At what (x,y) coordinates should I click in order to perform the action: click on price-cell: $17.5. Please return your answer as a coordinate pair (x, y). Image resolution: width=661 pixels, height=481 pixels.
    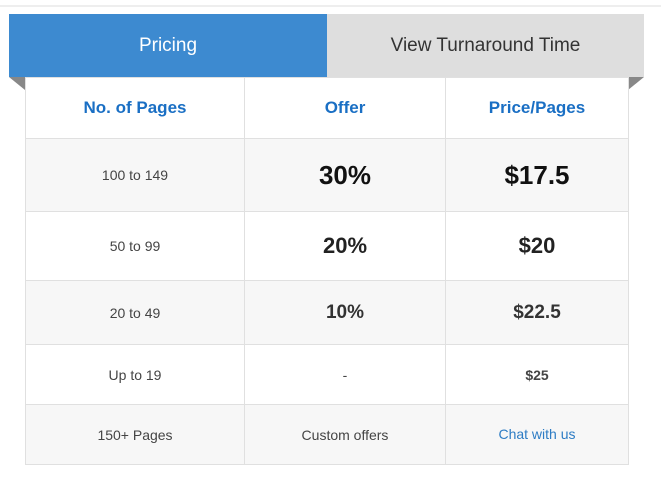
    Looking at the image, I should click on (537, 175).